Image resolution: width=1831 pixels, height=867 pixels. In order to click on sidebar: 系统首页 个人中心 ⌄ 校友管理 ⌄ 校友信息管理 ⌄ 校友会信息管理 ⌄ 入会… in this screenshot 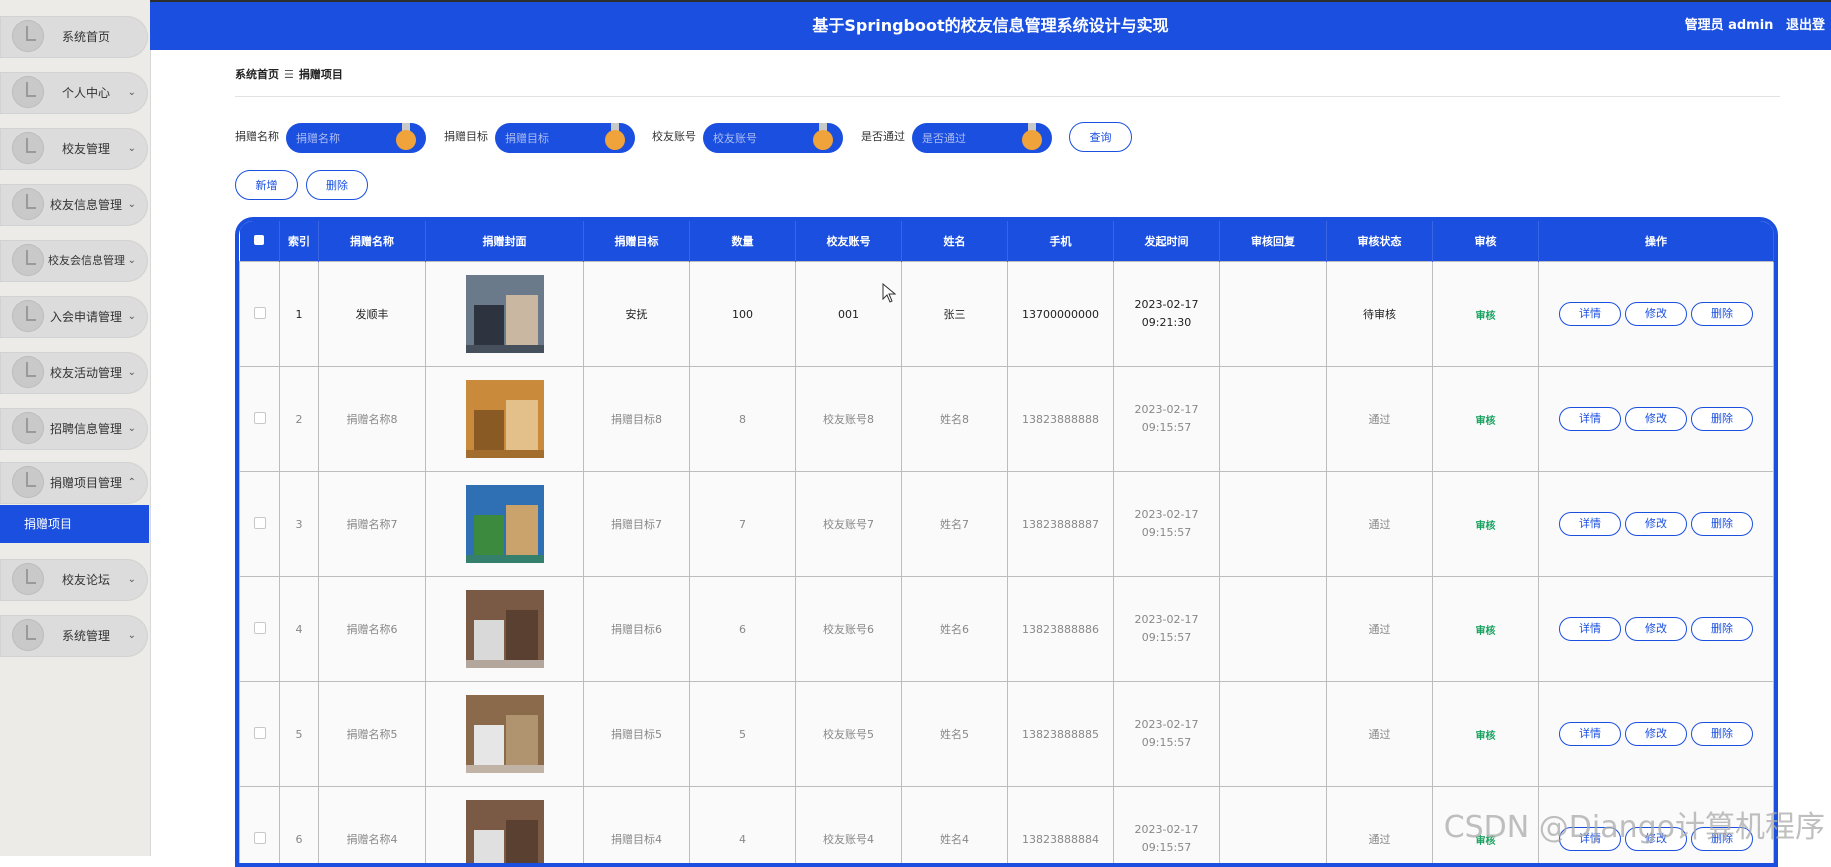, I will do `click(75, 428)`.